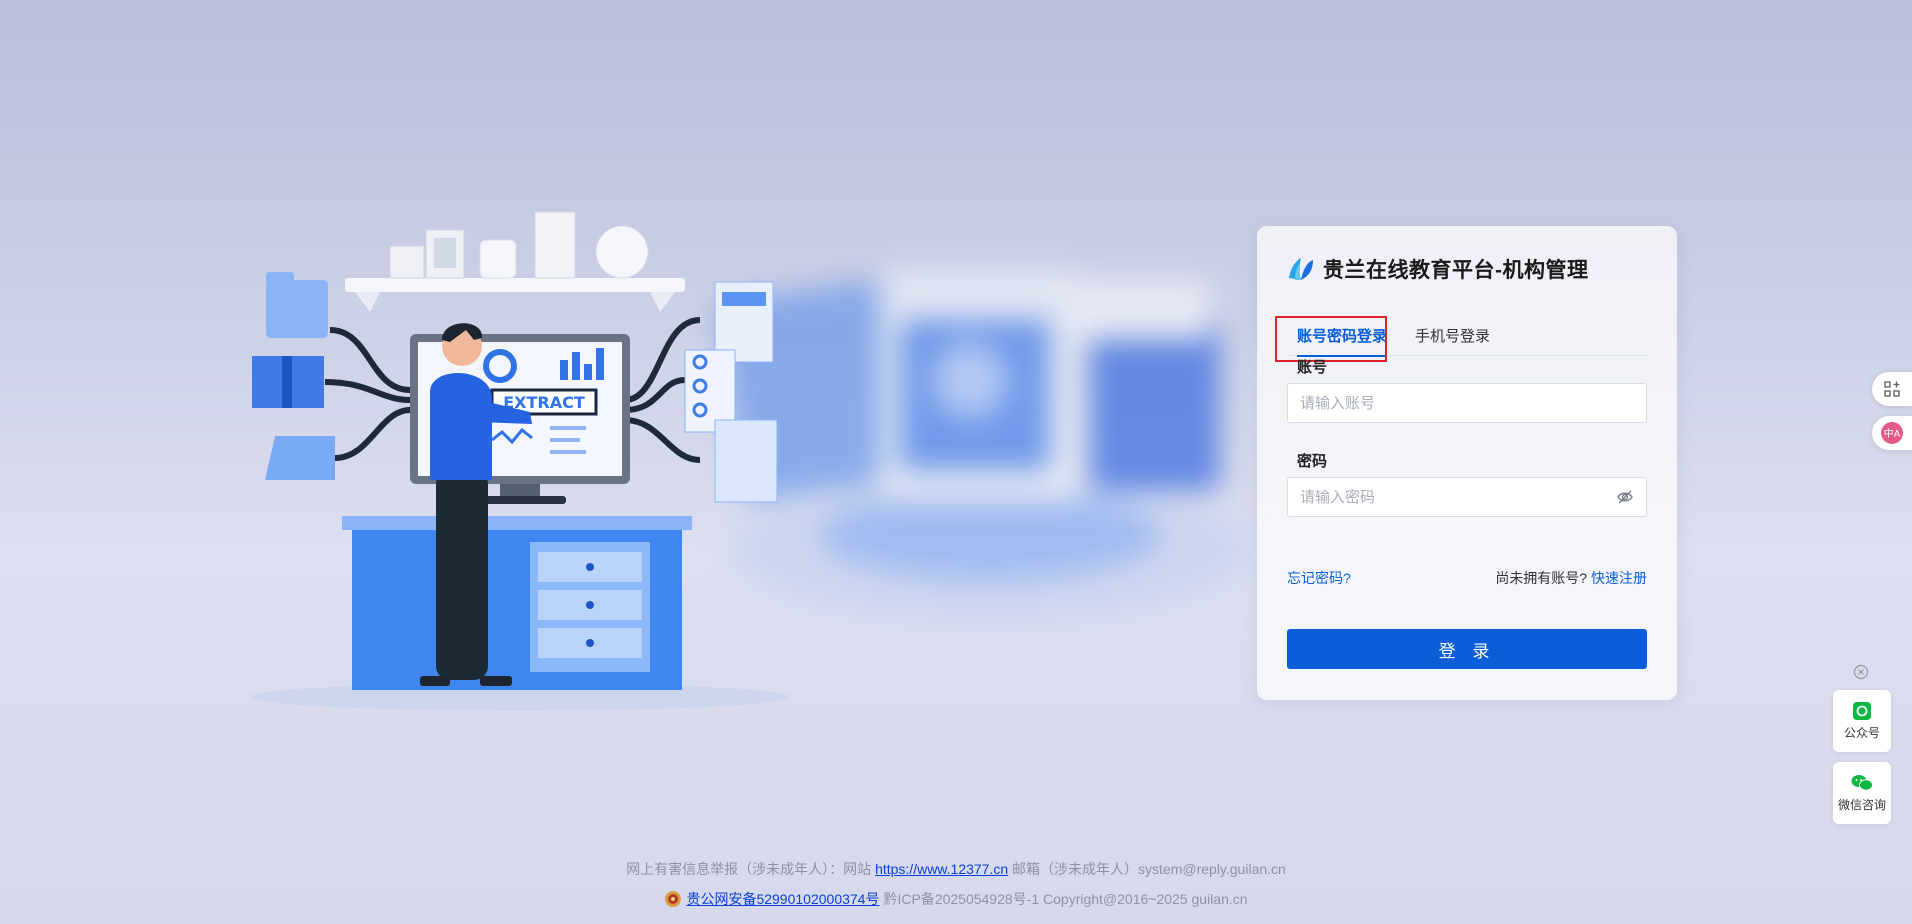 The height and width of the screenshot is (924, 1912). I want to click on brand-title: 贵兰在线教育平台-机构管理, so click(1456, 270).